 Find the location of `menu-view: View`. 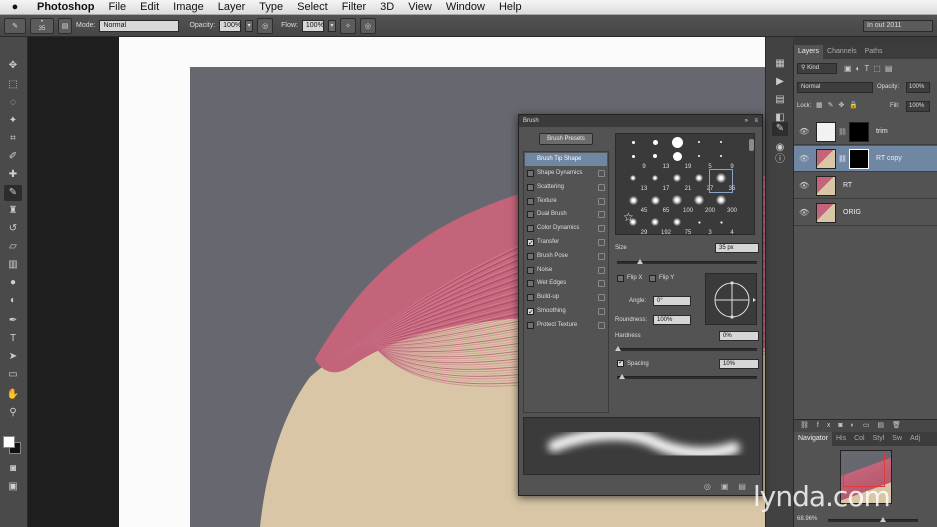

menu-view: View is located at coordinates (420, 7).